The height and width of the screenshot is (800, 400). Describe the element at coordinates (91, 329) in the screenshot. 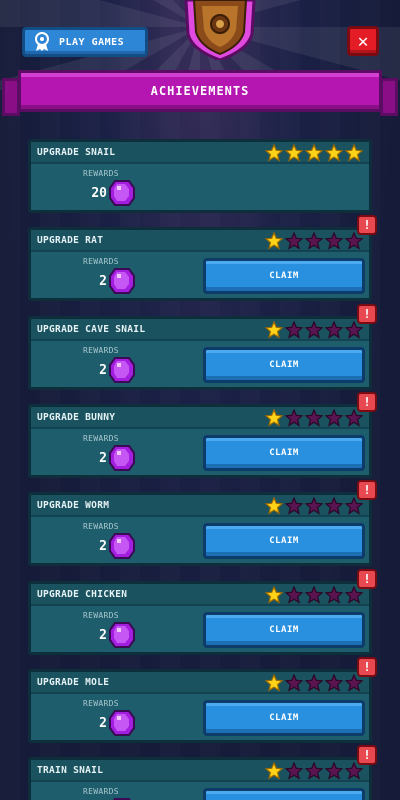

I see `achievement-name: UPGRADE CAVE SNAIL` at that location.